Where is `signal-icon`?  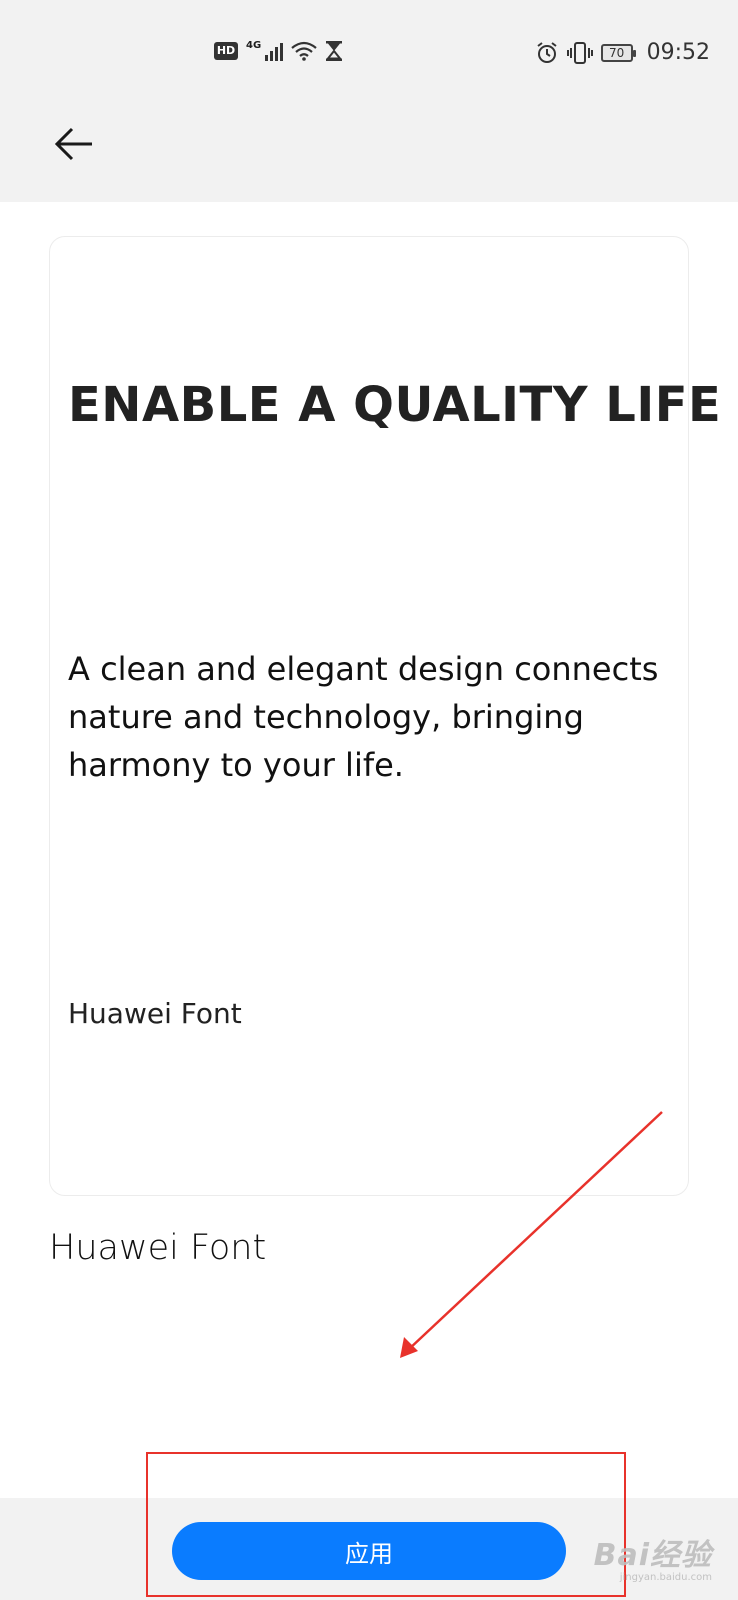 signal-icon is located at coordinates (274, 51).